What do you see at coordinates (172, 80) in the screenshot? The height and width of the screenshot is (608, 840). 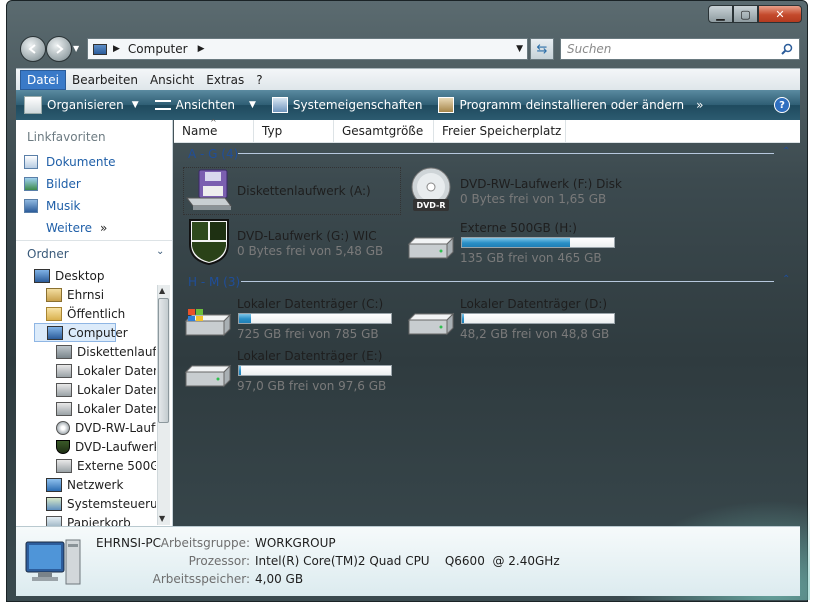 I see `menu-view: Ansicht` at bounding box center [172, 80].